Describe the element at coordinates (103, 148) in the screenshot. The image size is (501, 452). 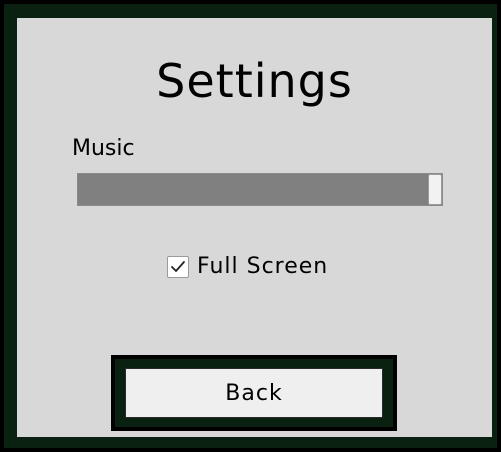
I see `music-label: Music` at that location.